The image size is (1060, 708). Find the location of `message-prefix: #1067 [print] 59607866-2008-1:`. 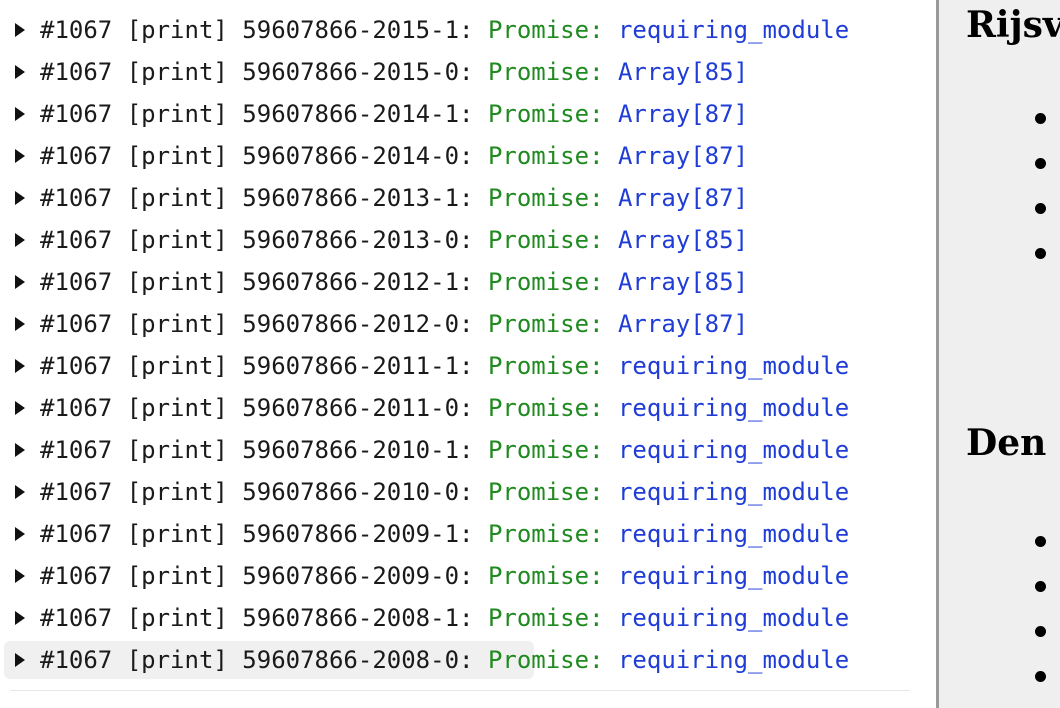

message-prefix: #1067 [print] 59607866-2008-1: is located at coordinates (257, 618).